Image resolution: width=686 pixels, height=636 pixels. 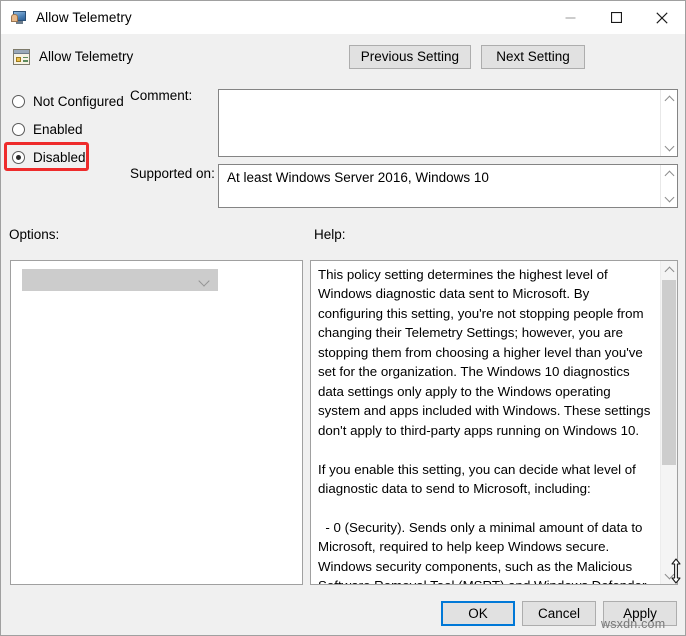 I want to click on help-section-label: Help:, so click(x=330, y=234).